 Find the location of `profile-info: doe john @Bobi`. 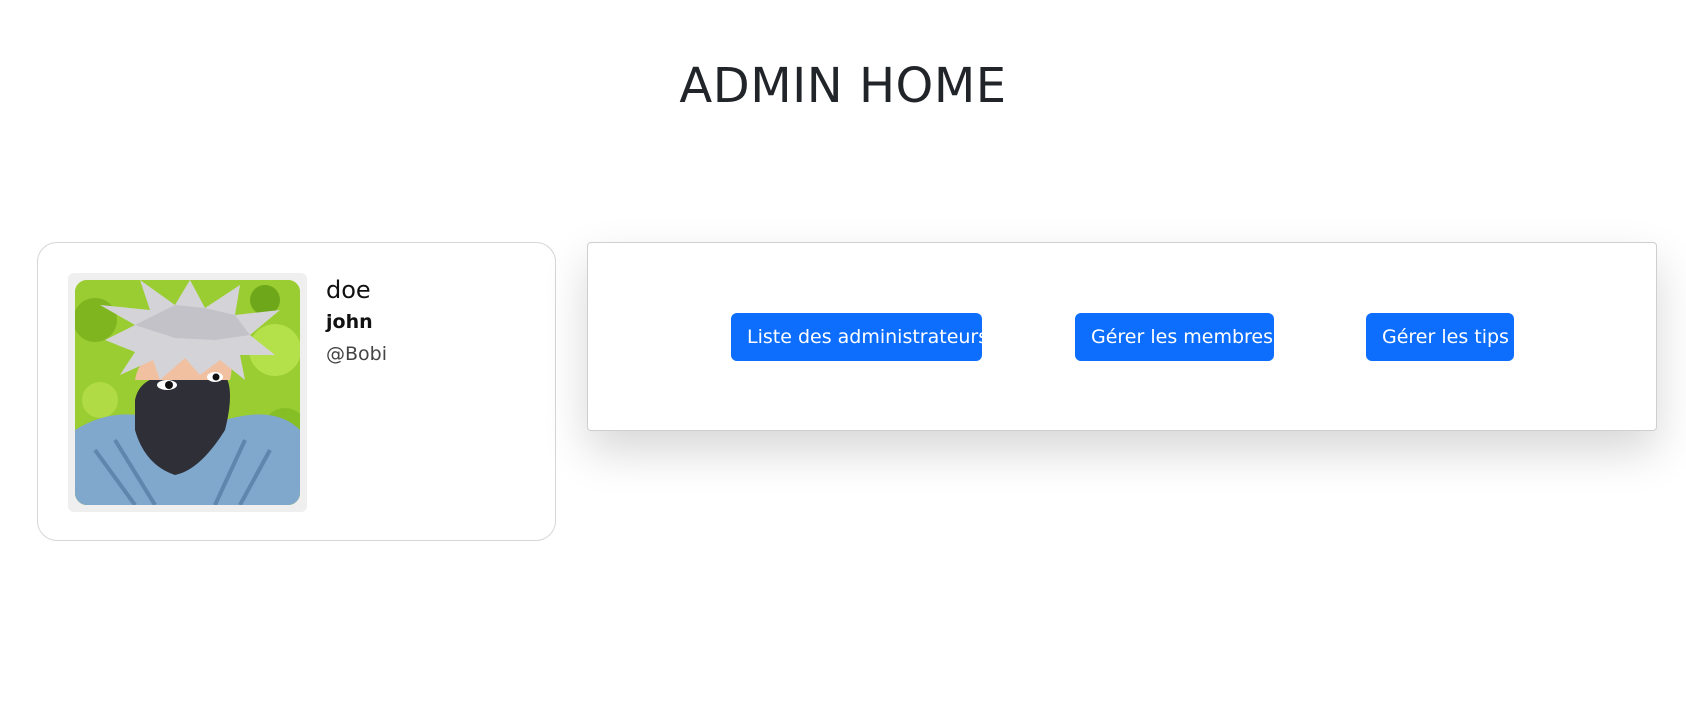

profile-info: doe john @Bobi is located at coordinates (356, 322).